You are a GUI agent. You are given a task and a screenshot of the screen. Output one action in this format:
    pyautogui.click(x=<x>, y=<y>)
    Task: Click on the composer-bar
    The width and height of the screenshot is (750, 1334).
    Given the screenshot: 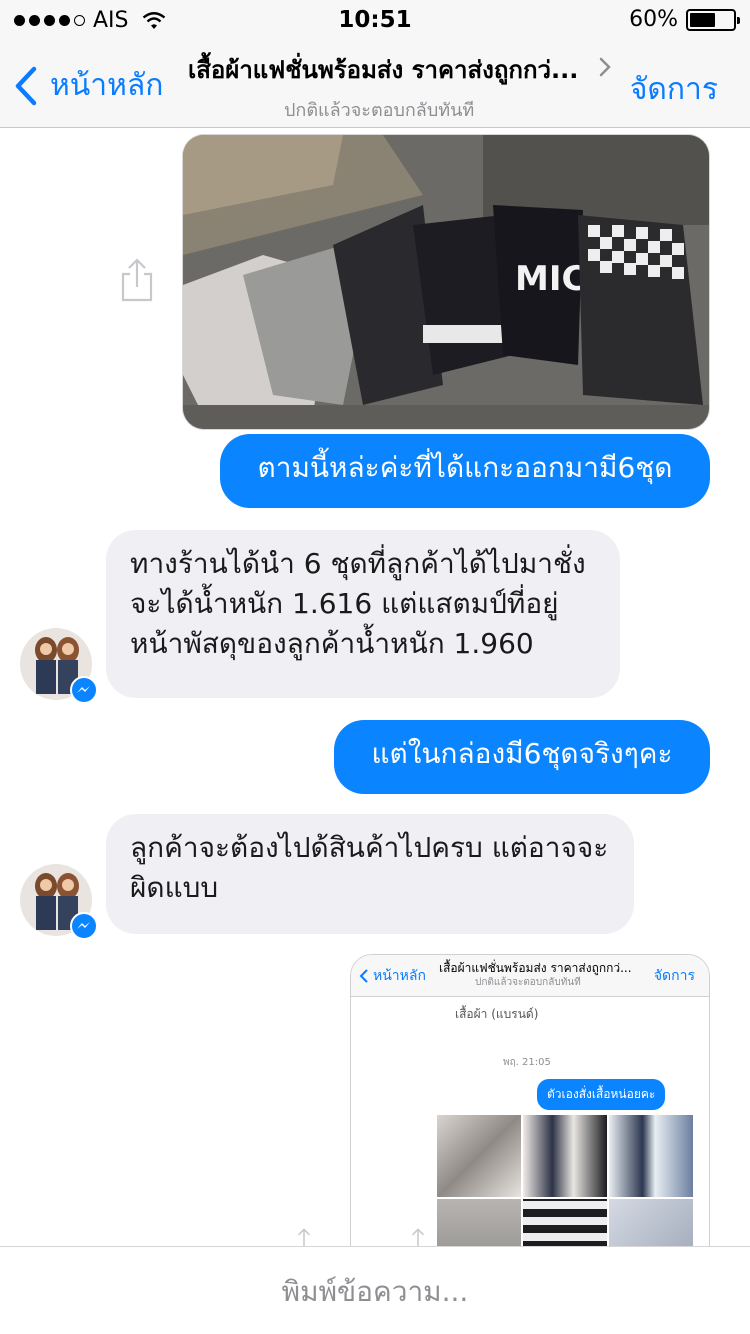 What is the action you would take?
    pyautogui.click(x=375, y=1290)
    